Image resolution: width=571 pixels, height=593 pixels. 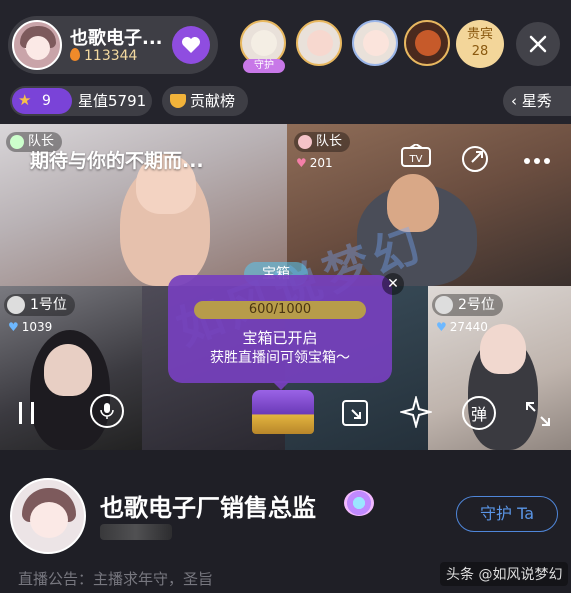 I want to click on vip-count-button: 贵宾 28, so click(x=480, y=44).